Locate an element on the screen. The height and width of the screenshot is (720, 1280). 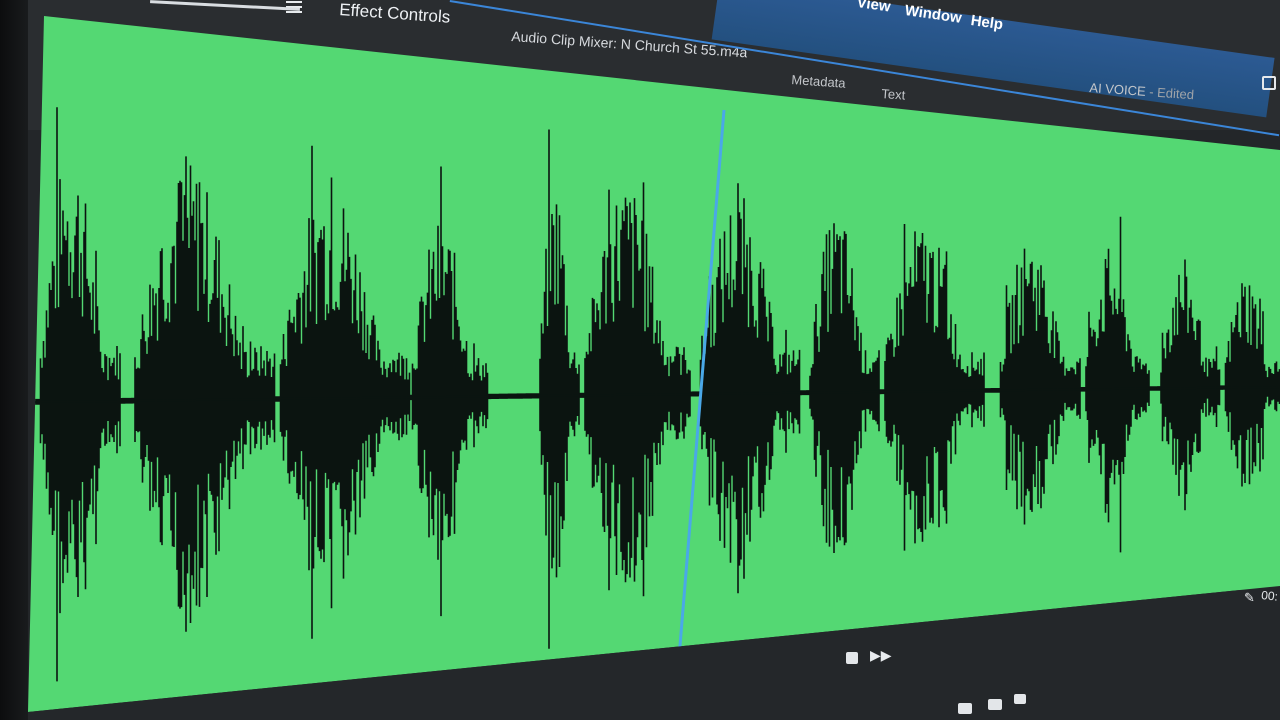
wrench-icon: ✎ is located at coordinates (1249, 598).